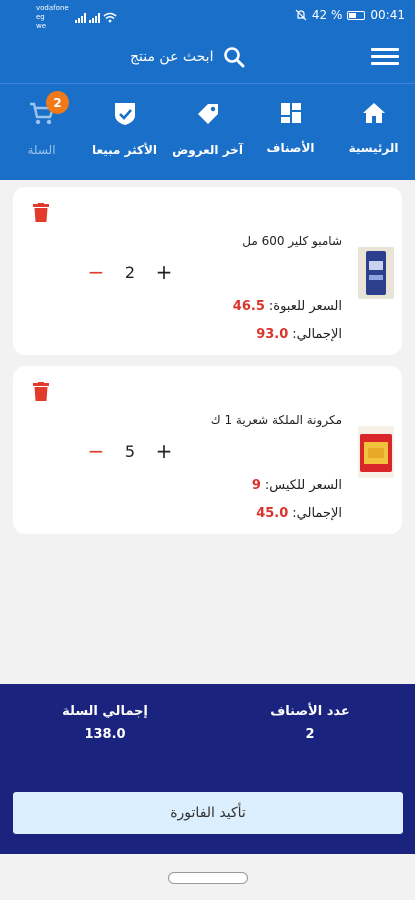  I want to click on unit-price-row: السعر للكيس:9, so click(297, 485).